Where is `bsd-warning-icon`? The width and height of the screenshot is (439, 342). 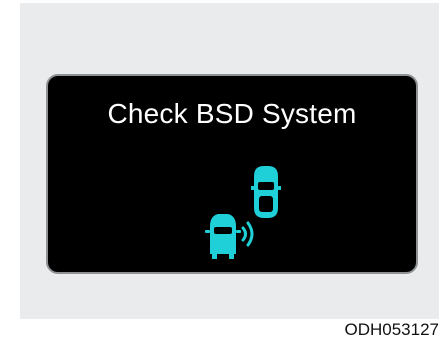 bsd-warning-icon is located at coordinates (243, 212).